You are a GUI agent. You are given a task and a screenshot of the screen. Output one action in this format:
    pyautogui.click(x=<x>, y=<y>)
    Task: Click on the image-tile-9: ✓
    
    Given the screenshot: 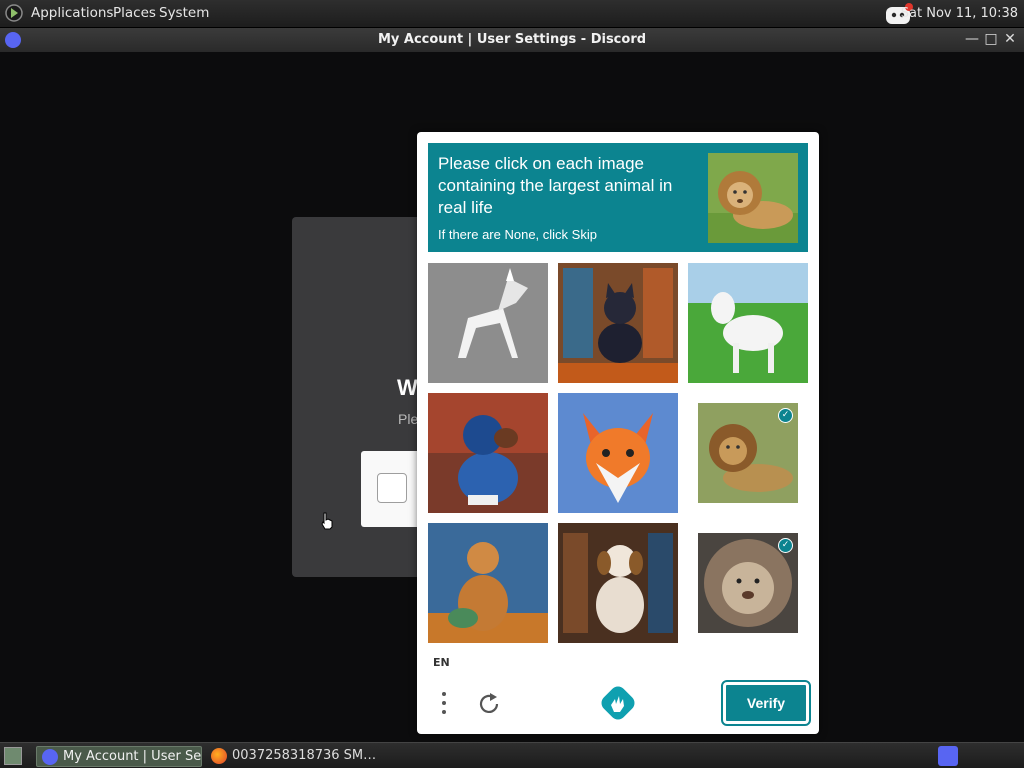 What is the action you would take?
    pyautogui.click(x=748, y=583)
    